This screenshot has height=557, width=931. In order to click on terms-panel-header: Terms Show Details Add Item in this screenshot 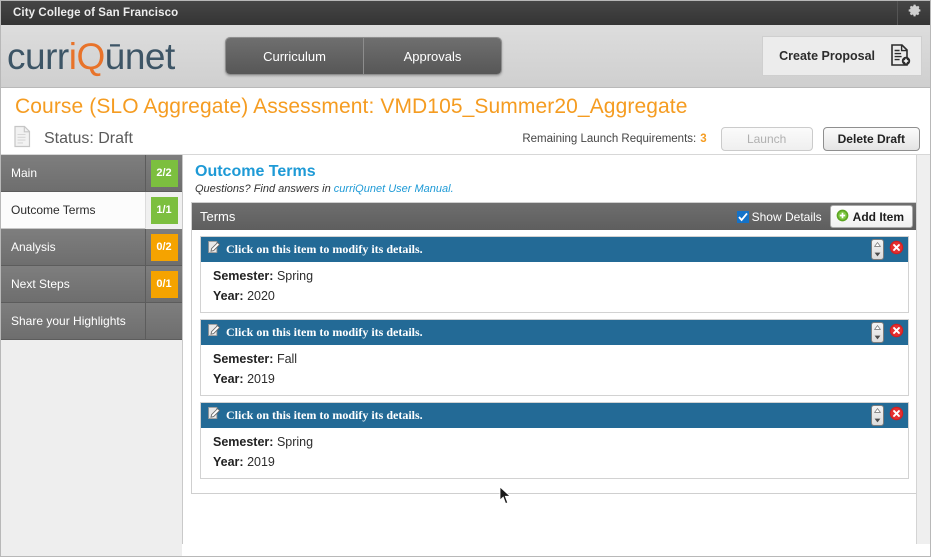, I will do `click(554, 216)`.